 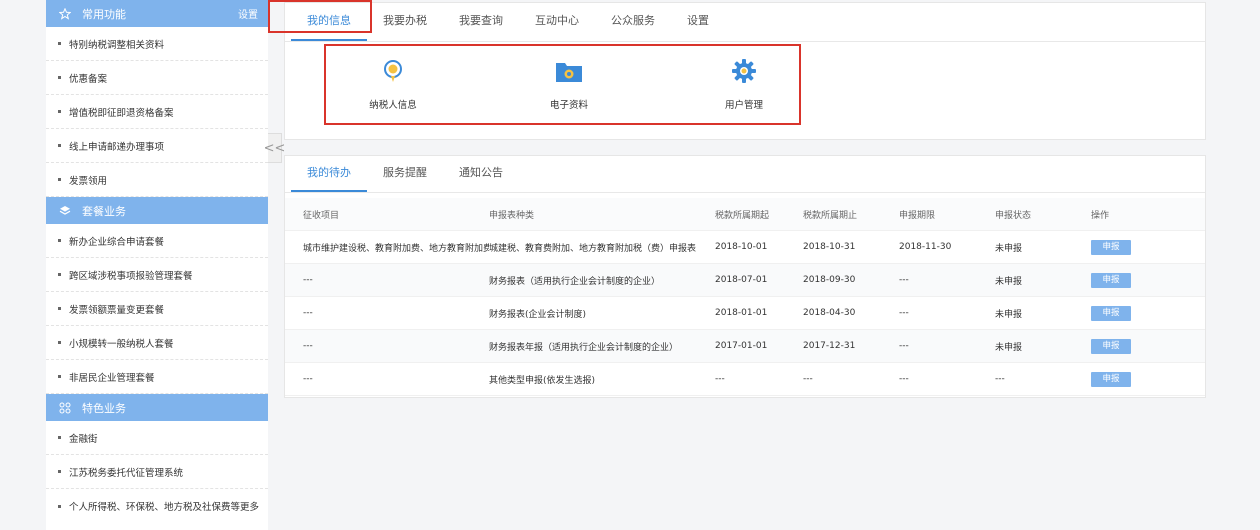 I want to click on tab-tax-handling: 我要办税, so click(x=405, y=22).